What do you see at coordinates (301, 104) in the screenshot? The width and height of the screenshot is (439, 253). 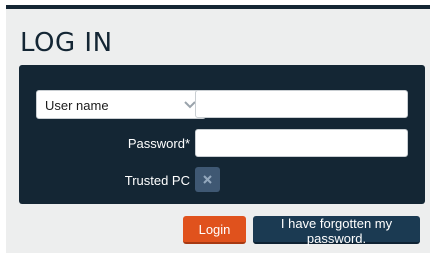 I see `username-input` at bounding box center [301, 104].